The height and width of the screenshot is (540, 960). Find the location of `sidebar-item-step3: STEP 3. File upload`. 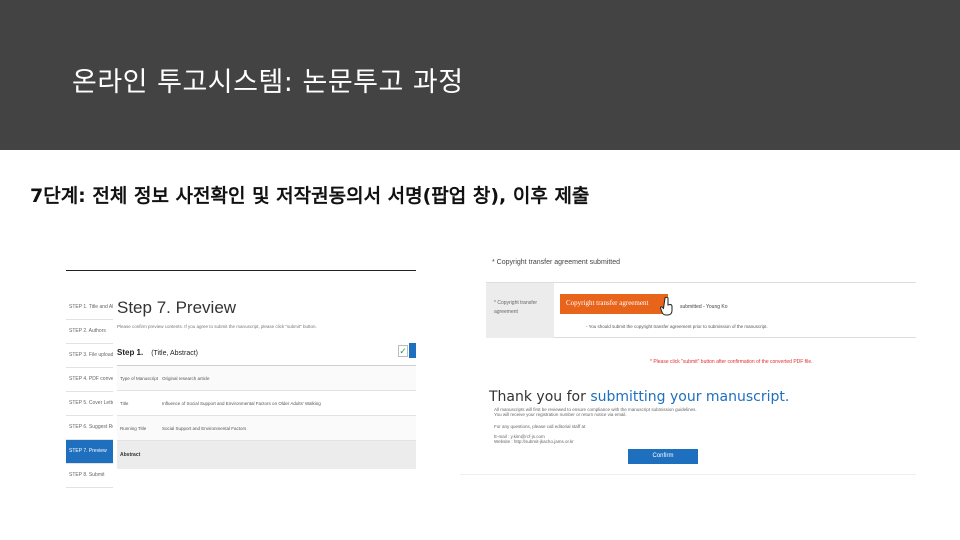

sidebar-item-step3: STEP 3. File upload is located at coordinates (89, 356).